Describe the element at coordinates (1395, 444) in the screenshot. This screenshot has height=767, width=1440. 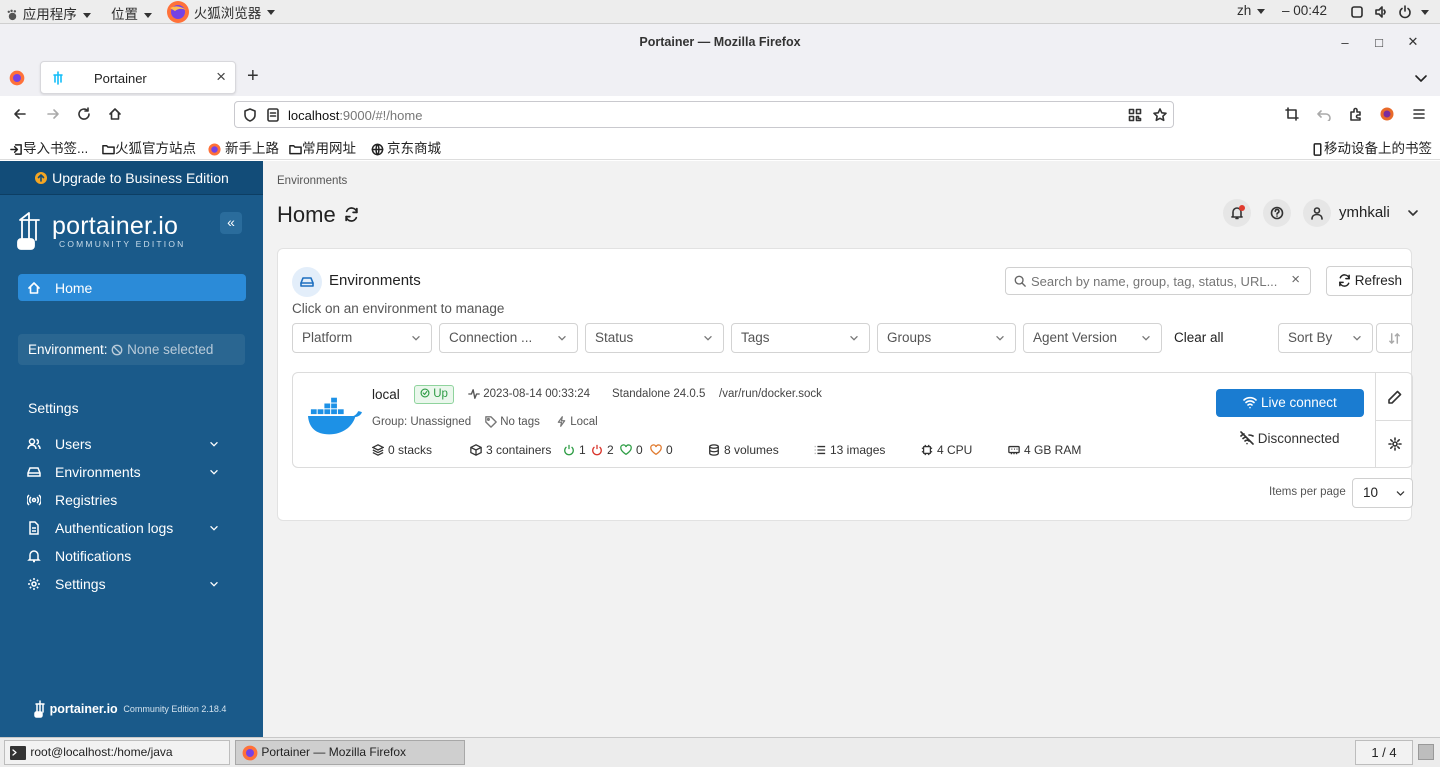
I see `gear-icon` at that location.